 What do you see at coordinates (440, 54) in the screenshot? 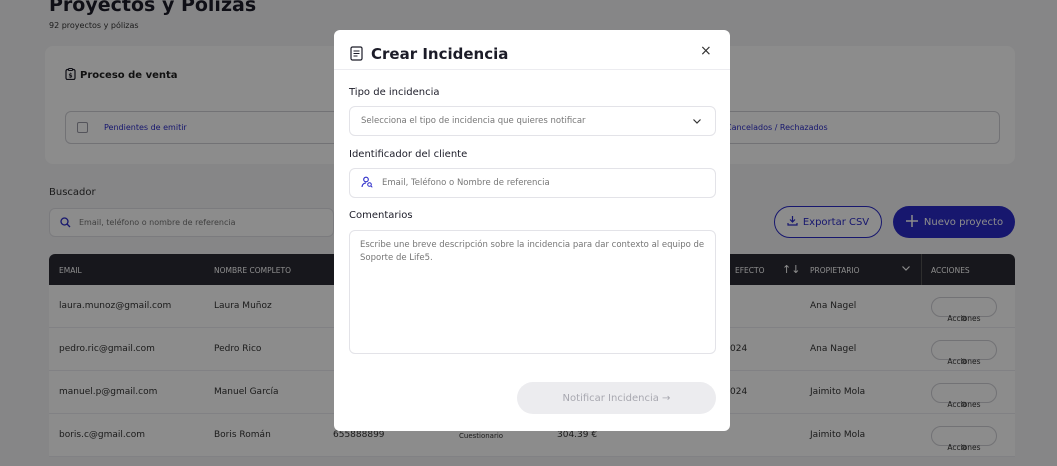
I see `modal-title: Crear Incidencia` at bounding box center [440, 54].